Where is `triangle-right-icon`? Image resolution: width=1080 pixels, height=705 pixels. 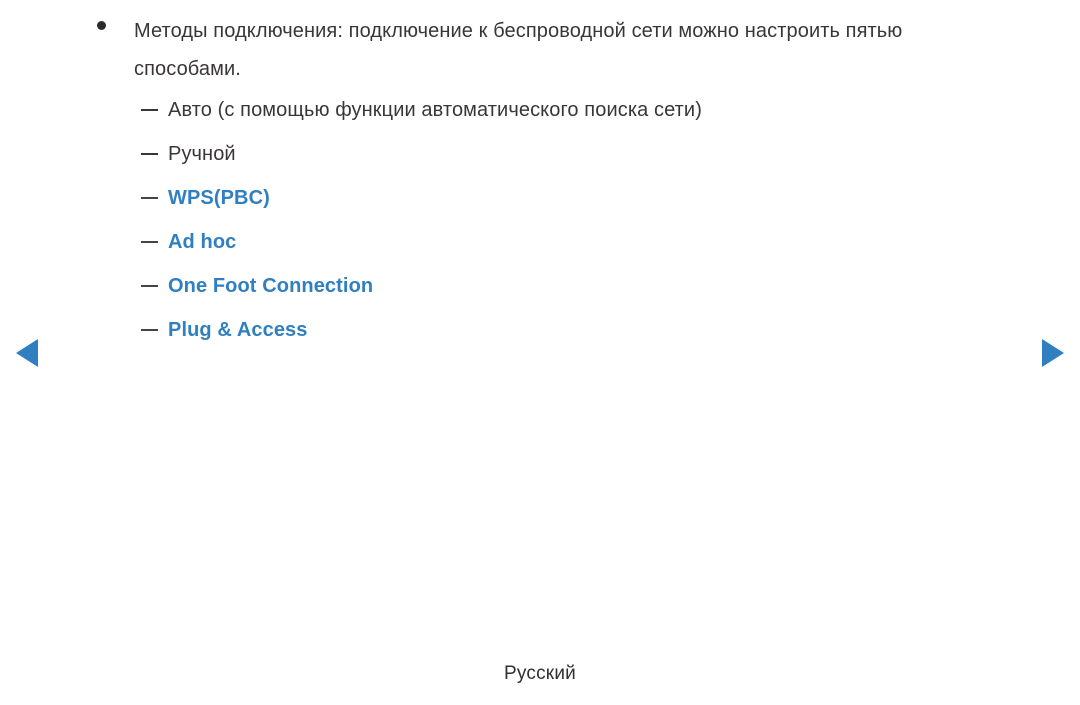 triangle-right-icon is located at coordinates (1053, 353).